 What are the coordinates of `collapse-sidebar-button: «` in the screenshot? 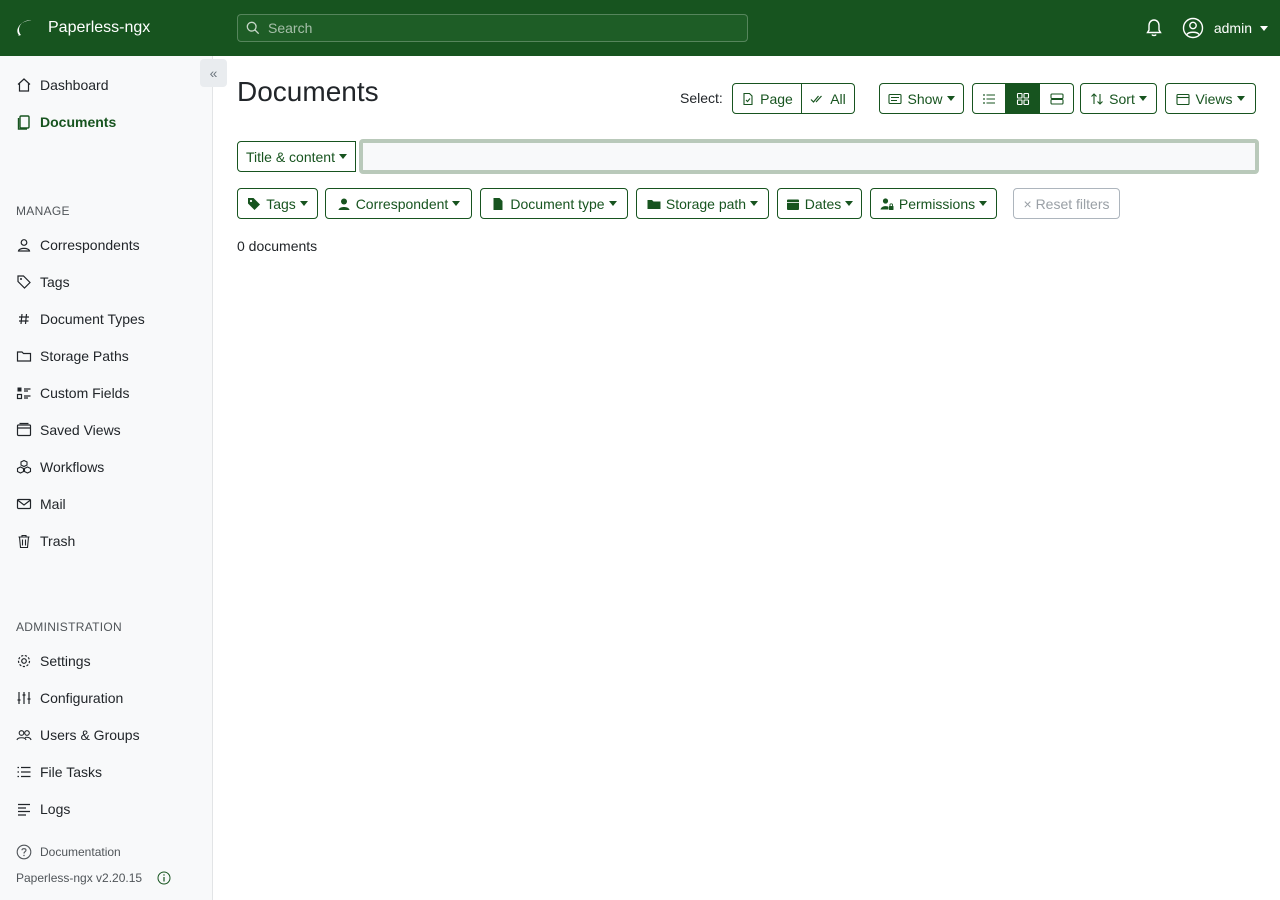 It's located at (213, 73).